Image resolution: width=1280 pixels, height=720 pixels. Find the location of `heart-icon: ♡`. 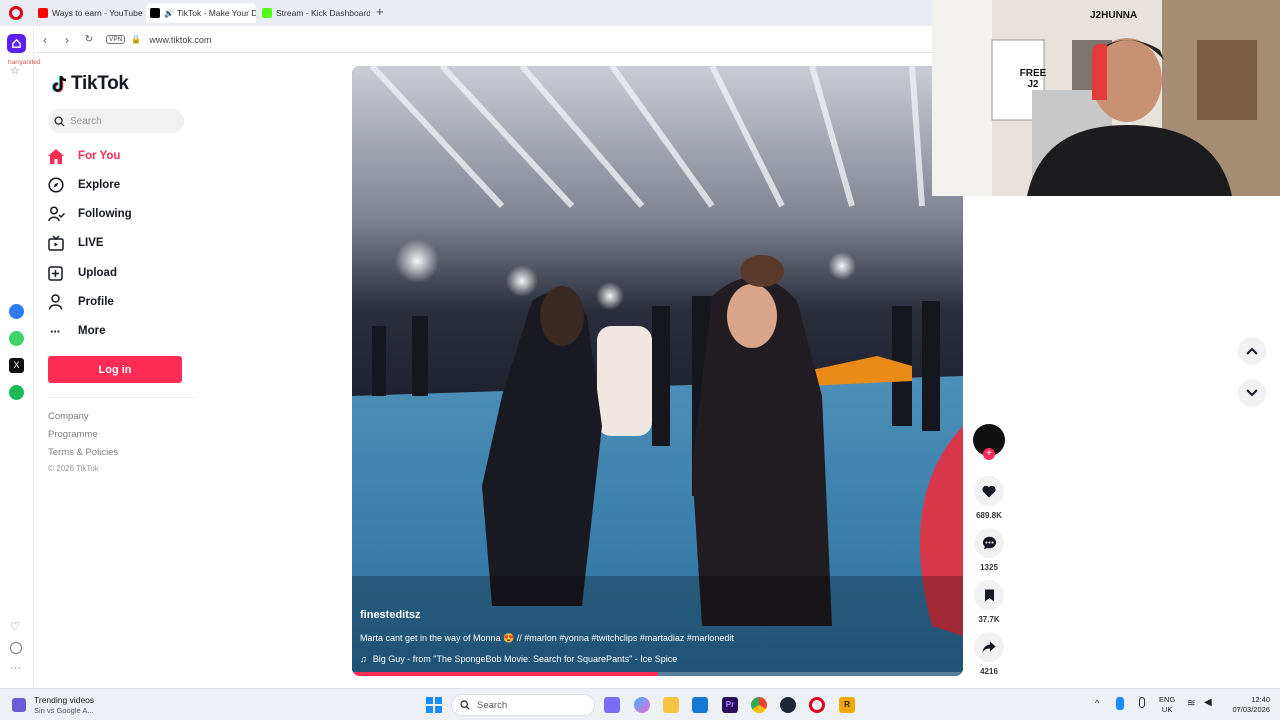

heart-icon: ♡ is located at coordinates (15, 626).